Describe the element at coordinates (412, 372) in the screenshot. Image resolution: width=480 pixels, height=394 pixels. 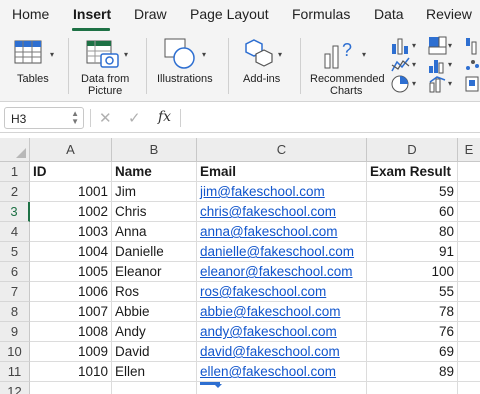
I see `cell-exam: 89` at that location.